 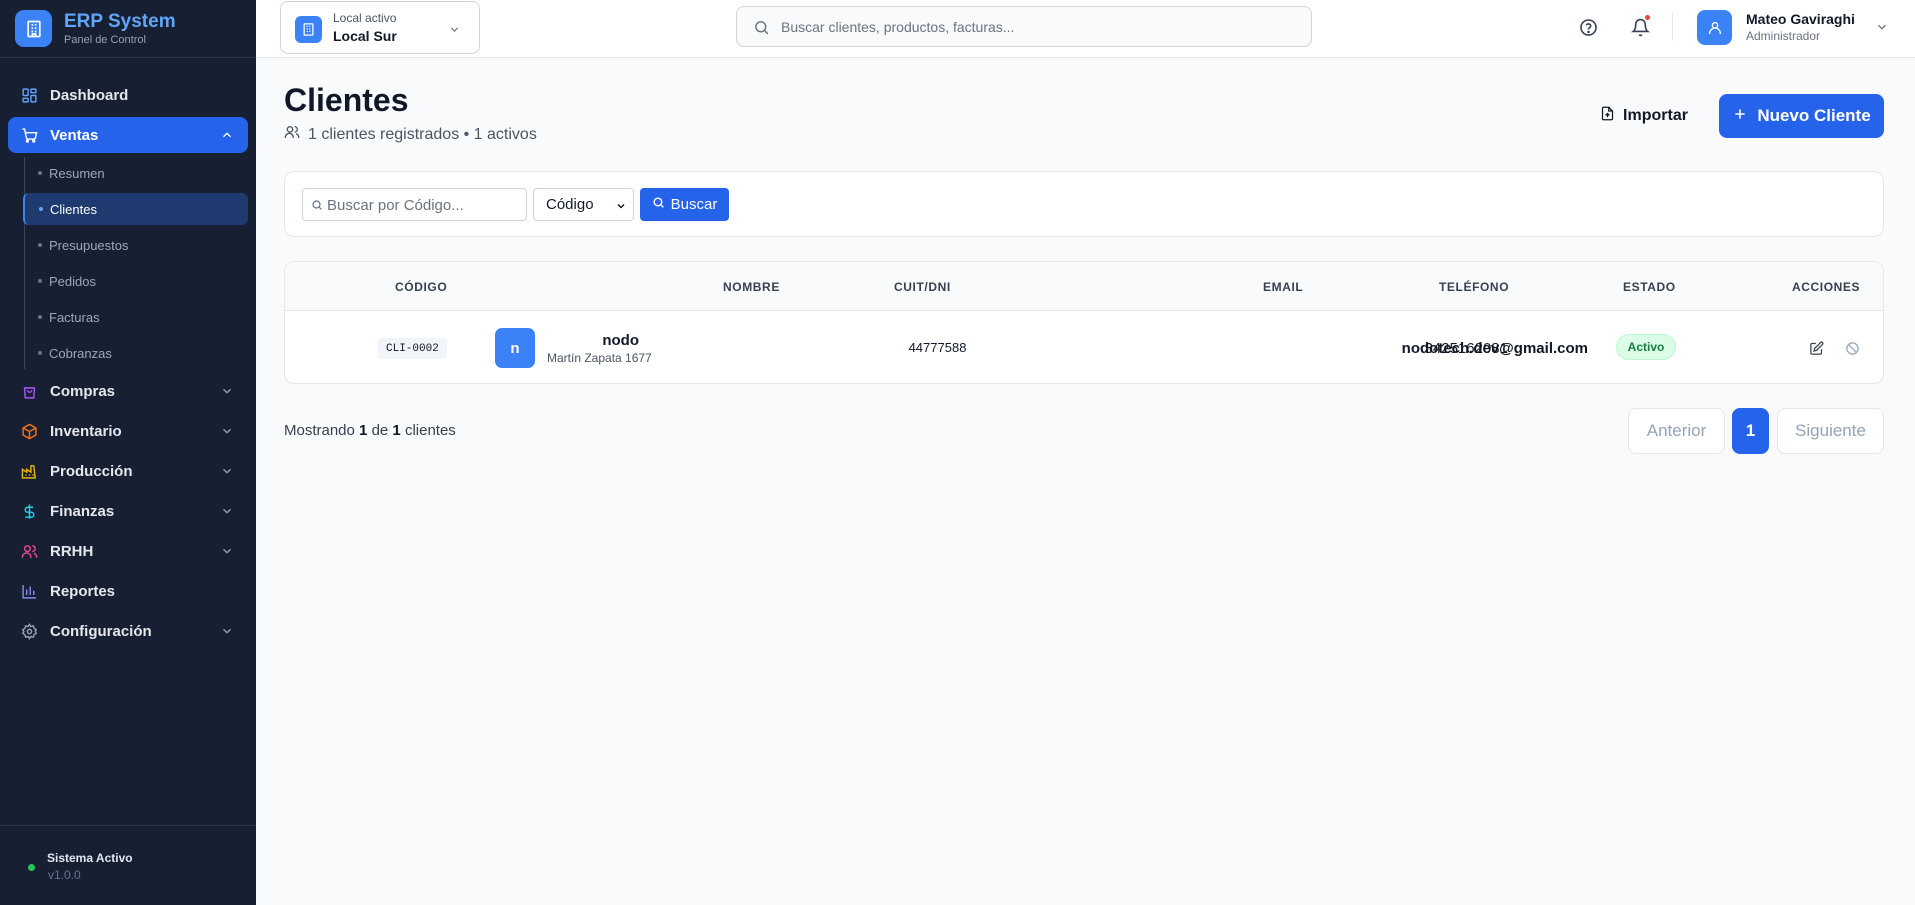 I want to click on factory-icon, so click(x=29, y=471).